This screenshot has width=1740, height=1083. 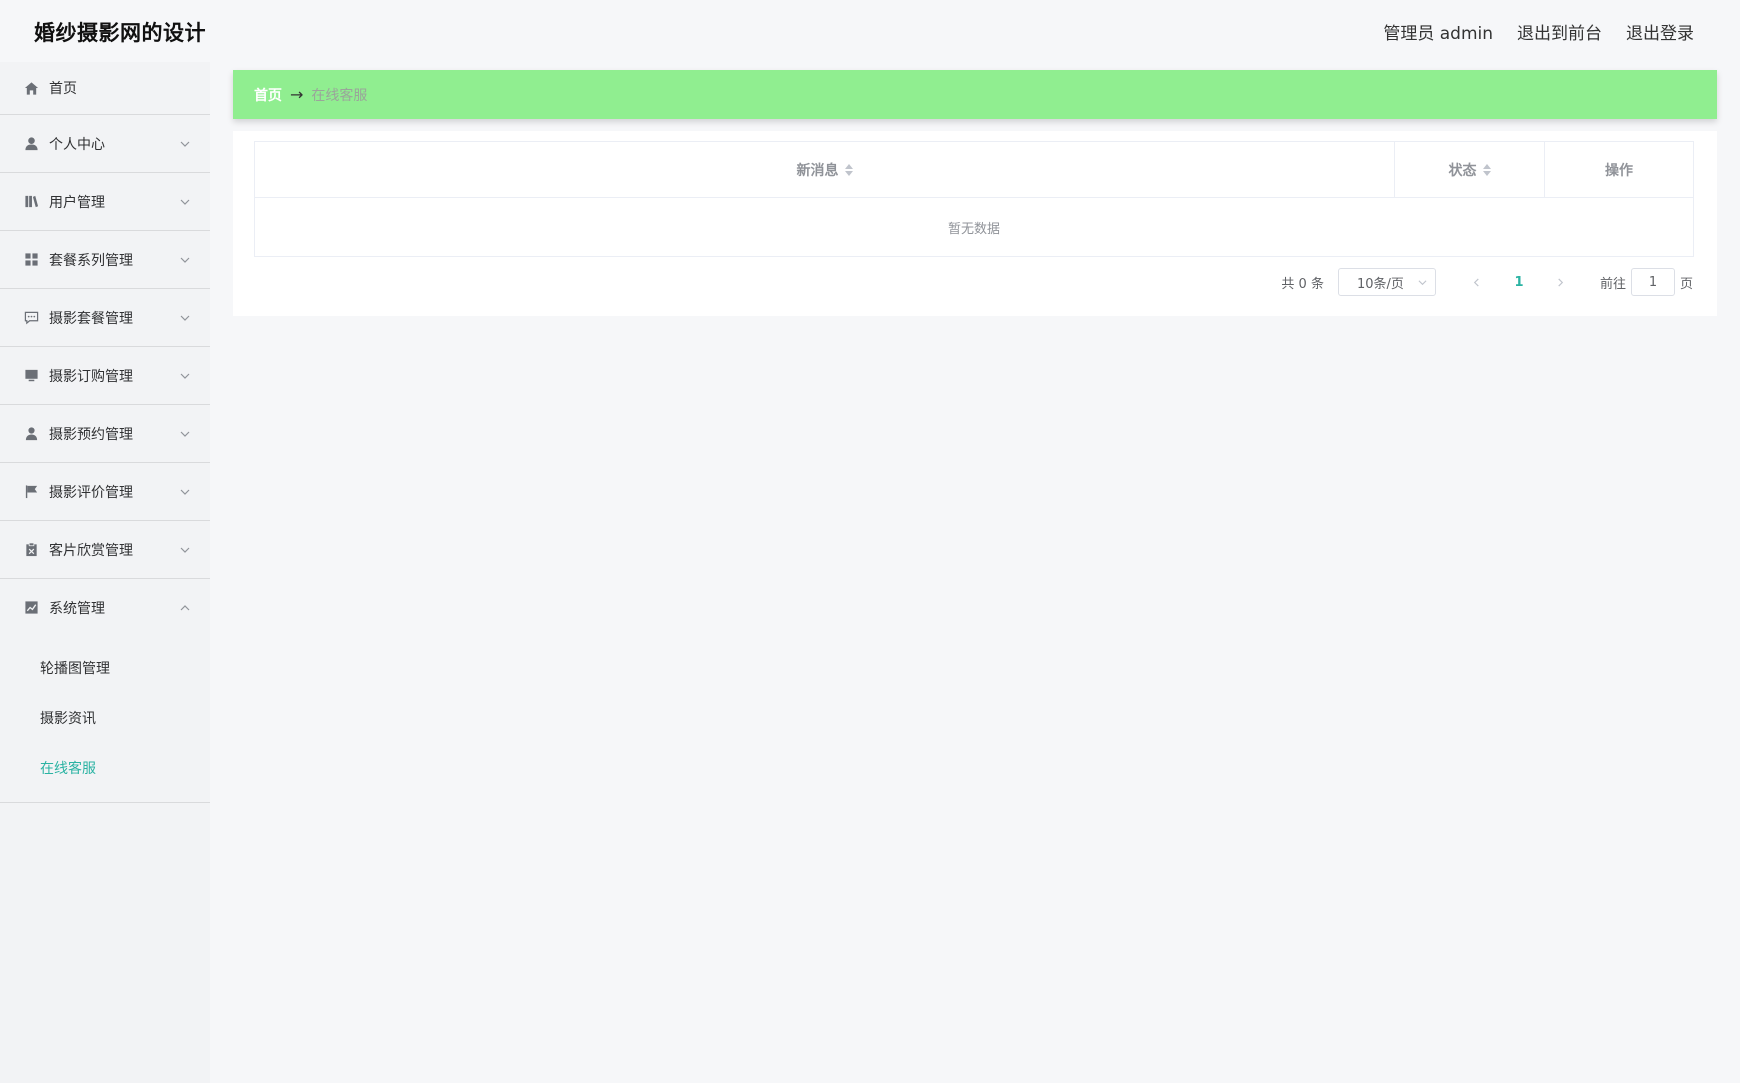 What do you see at coordinates (817, 170) in the screenshot?
I see `column-header-label: 新消息` at bounding box center [817, 170].